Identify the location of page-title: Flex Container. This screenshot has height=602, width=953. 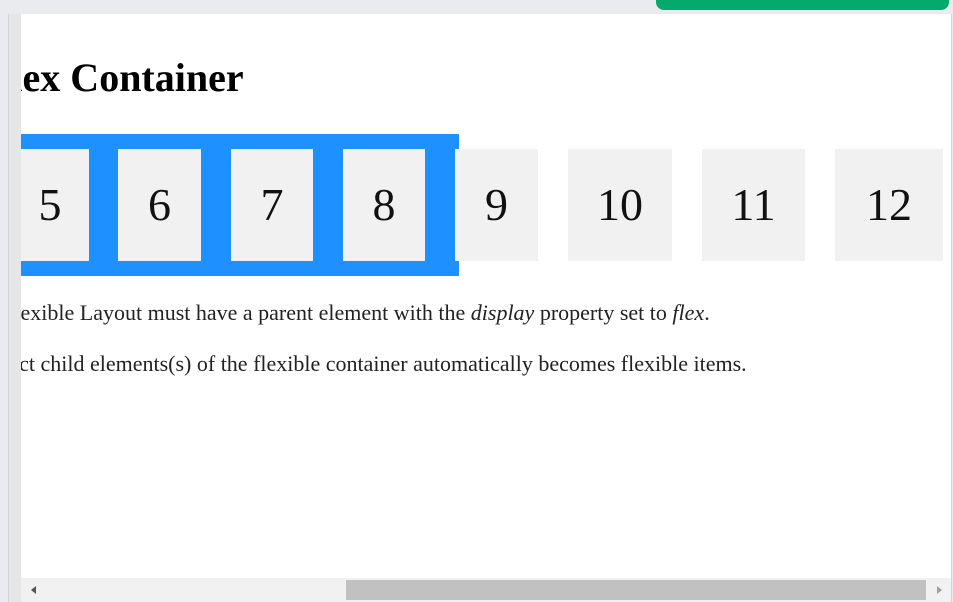
(132, 77).